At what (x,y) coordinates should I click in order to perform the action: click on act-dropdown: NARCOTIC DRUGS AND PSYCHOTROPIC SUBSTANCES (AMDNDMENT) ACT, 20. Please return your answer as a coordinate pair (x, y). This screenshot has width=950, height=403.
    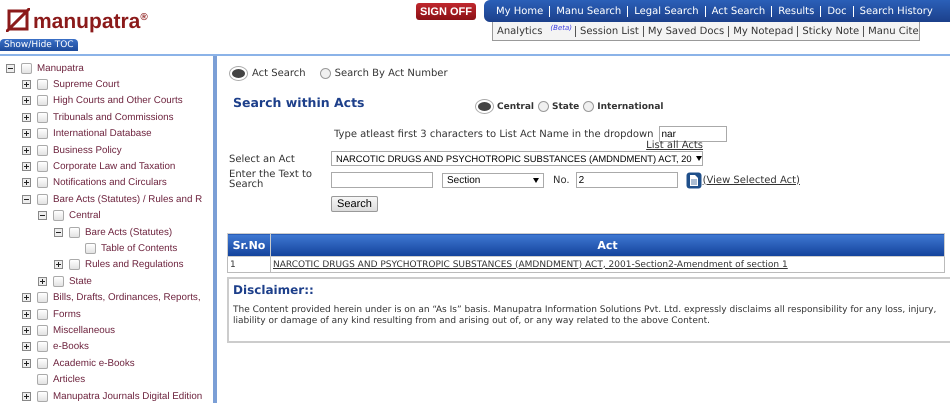
    Looking at the image, I should click on (517, 158).